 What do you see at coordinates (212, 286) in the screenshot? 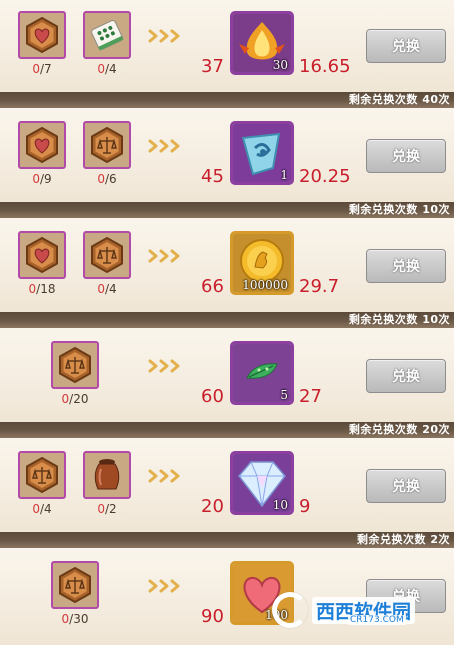
I see `left-number: 66` at bounding box center [212, 286].